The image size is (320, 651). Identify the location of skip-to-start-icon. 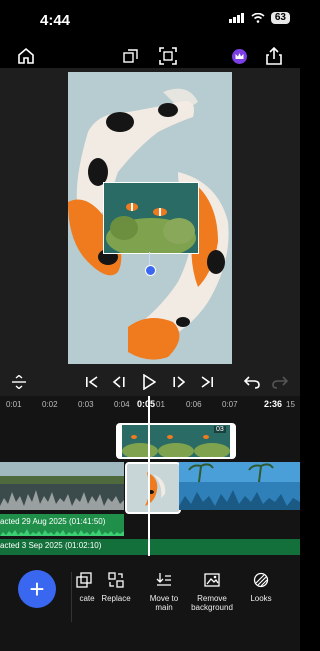
(92, 382).